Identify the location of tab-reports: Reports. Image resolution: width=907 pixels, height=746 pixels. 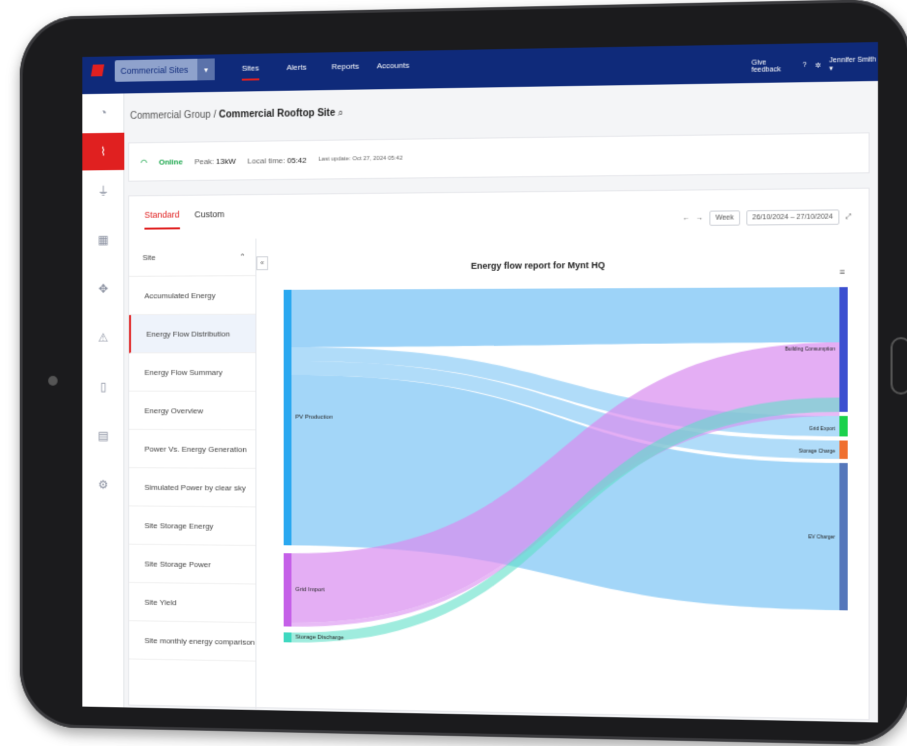
(346, 66).